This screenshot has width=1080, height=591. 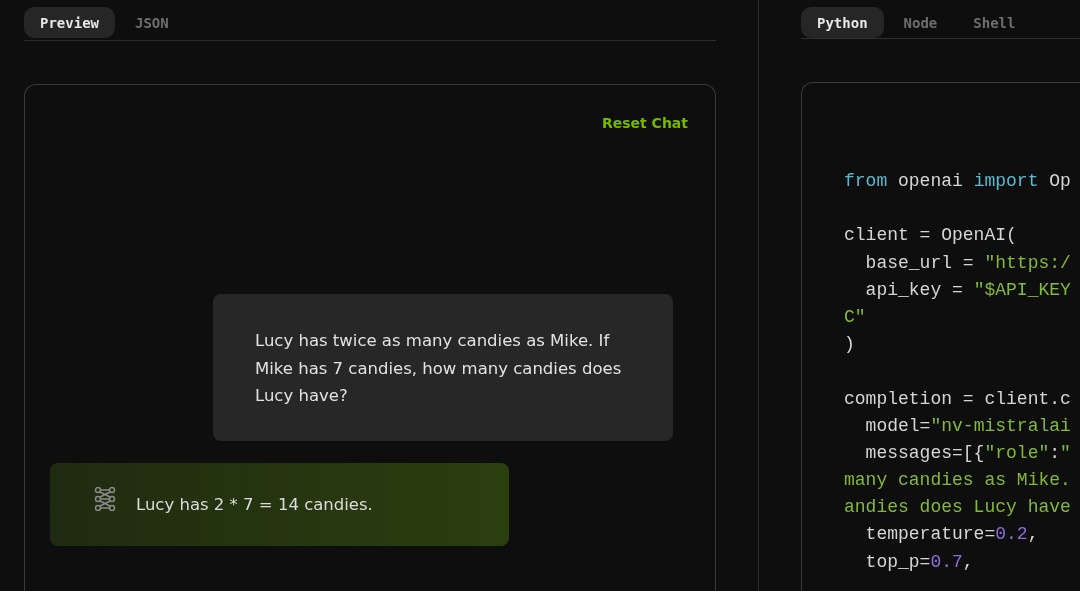 What do you see at coordinates (644, 123) in the screenshot?
I see `reset-chat-link: Reset Chat` at bounding box center [644, 123].